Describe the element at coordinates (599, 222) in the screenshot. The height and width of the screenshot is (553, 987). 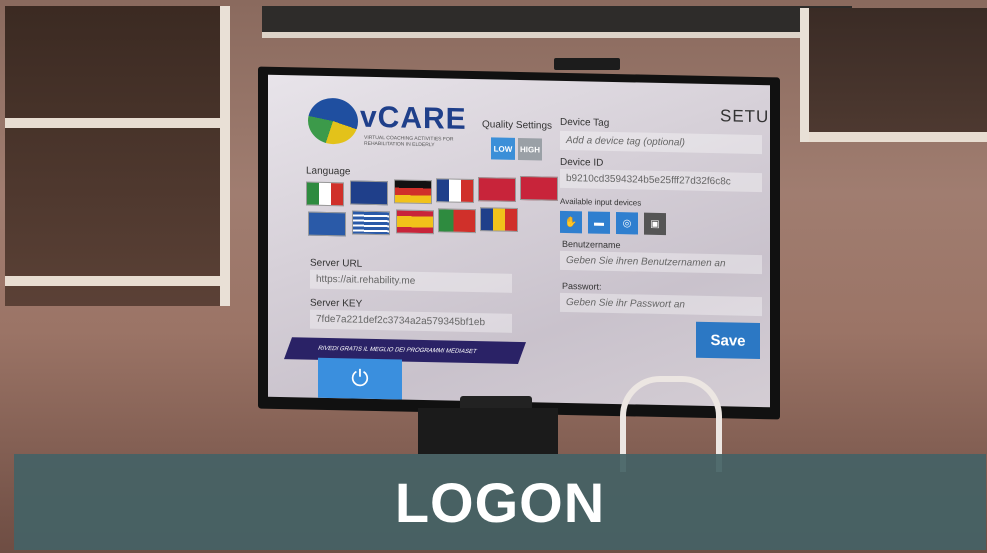
I see `sensor-icon: ▬` at that location.